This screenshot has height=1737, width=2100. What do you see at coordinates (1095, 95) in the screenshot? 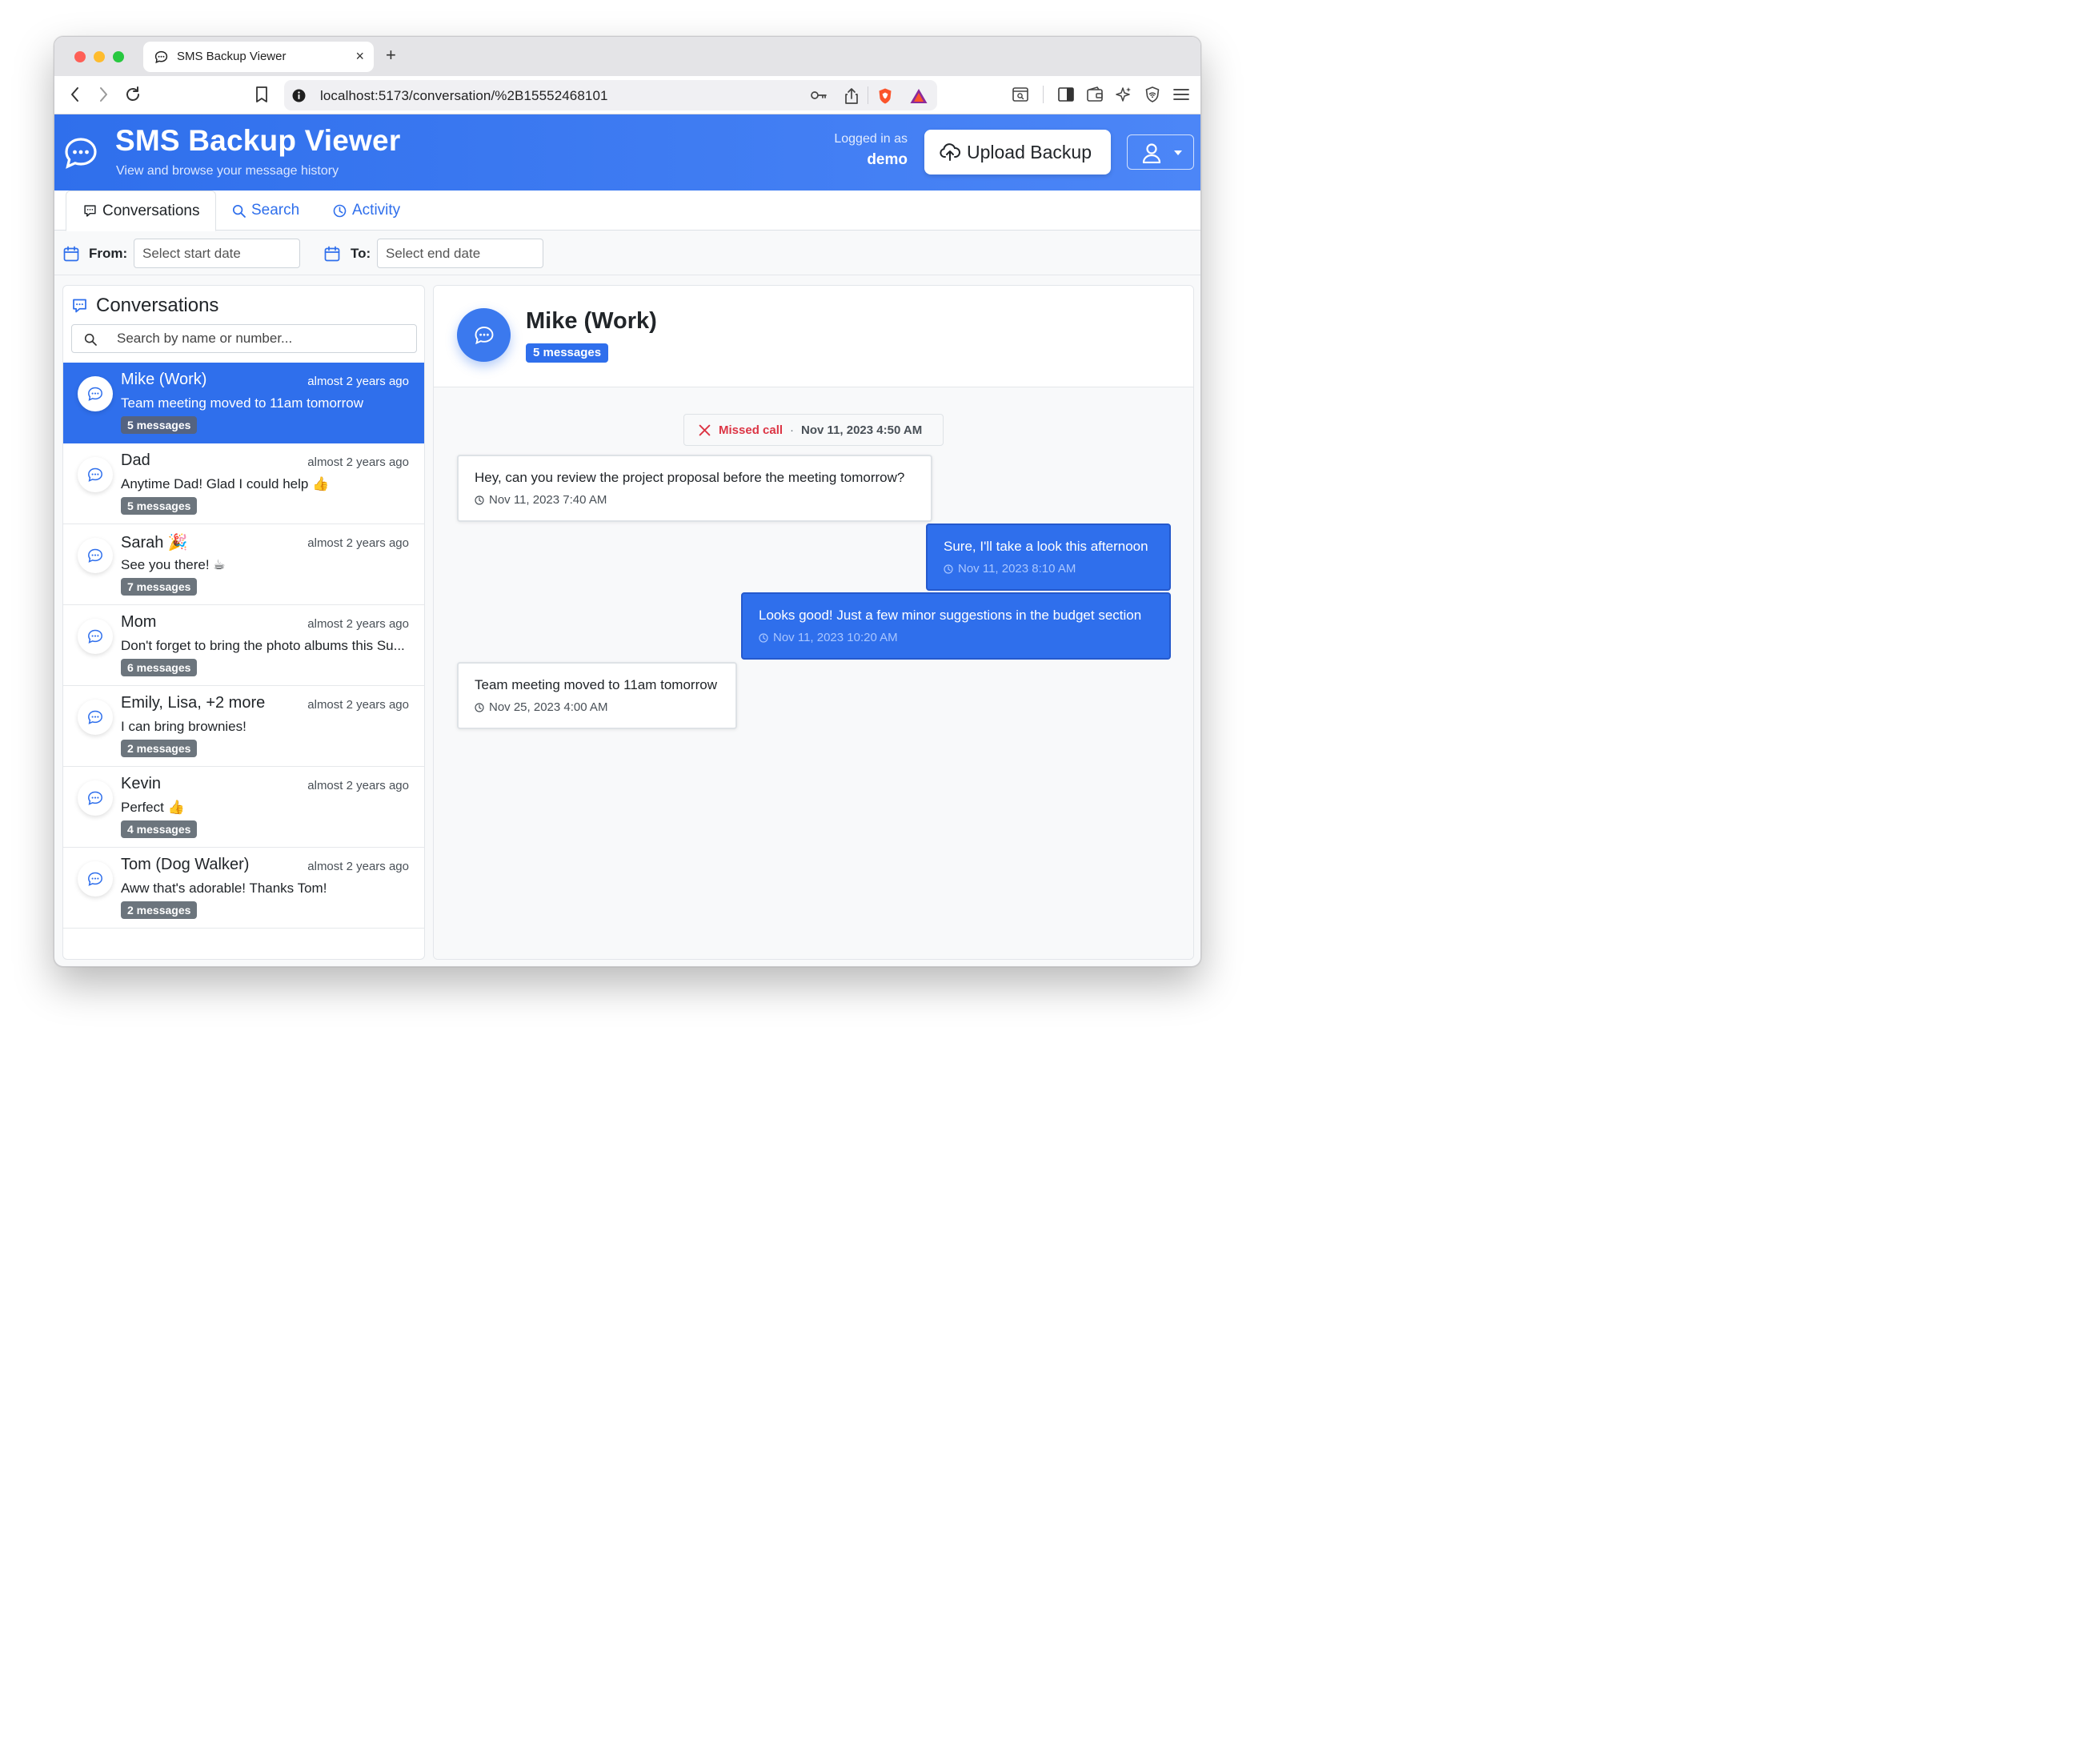
I see `wallet-icon` at bounding box center [1095, 95].